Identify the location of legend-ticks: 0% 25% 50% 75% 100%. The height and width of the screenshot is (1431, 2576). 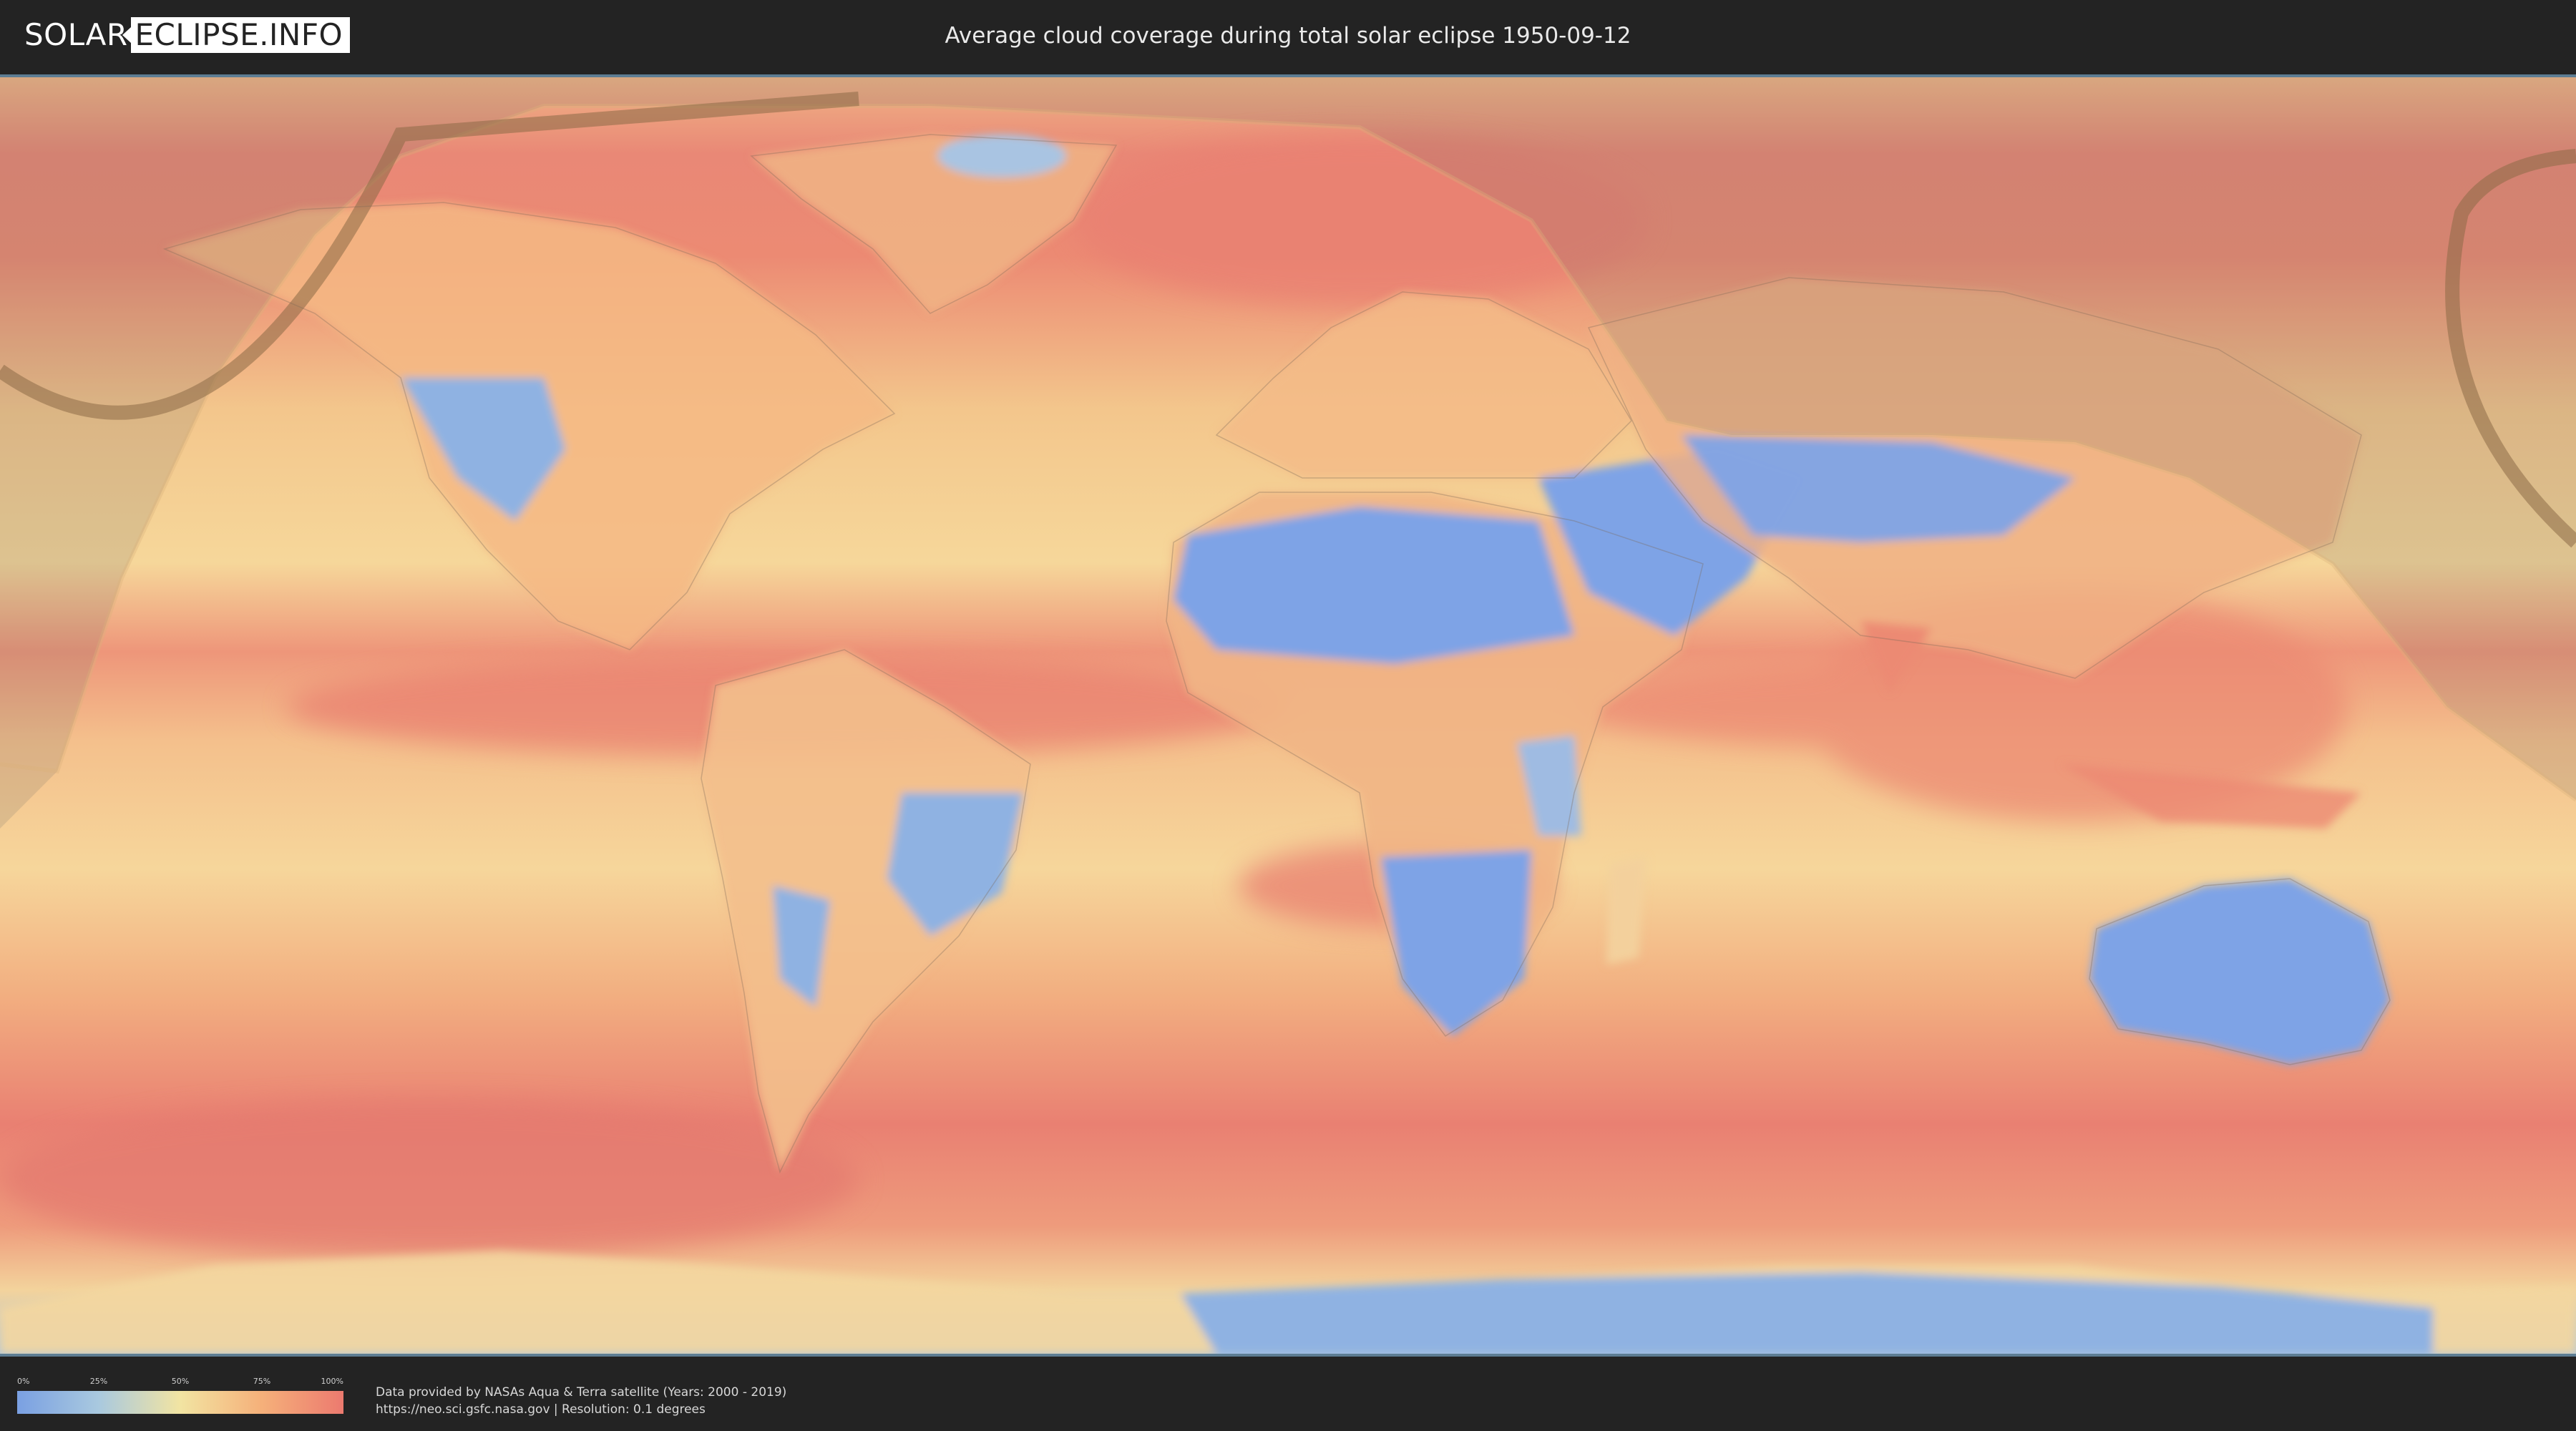
(180, 1384).